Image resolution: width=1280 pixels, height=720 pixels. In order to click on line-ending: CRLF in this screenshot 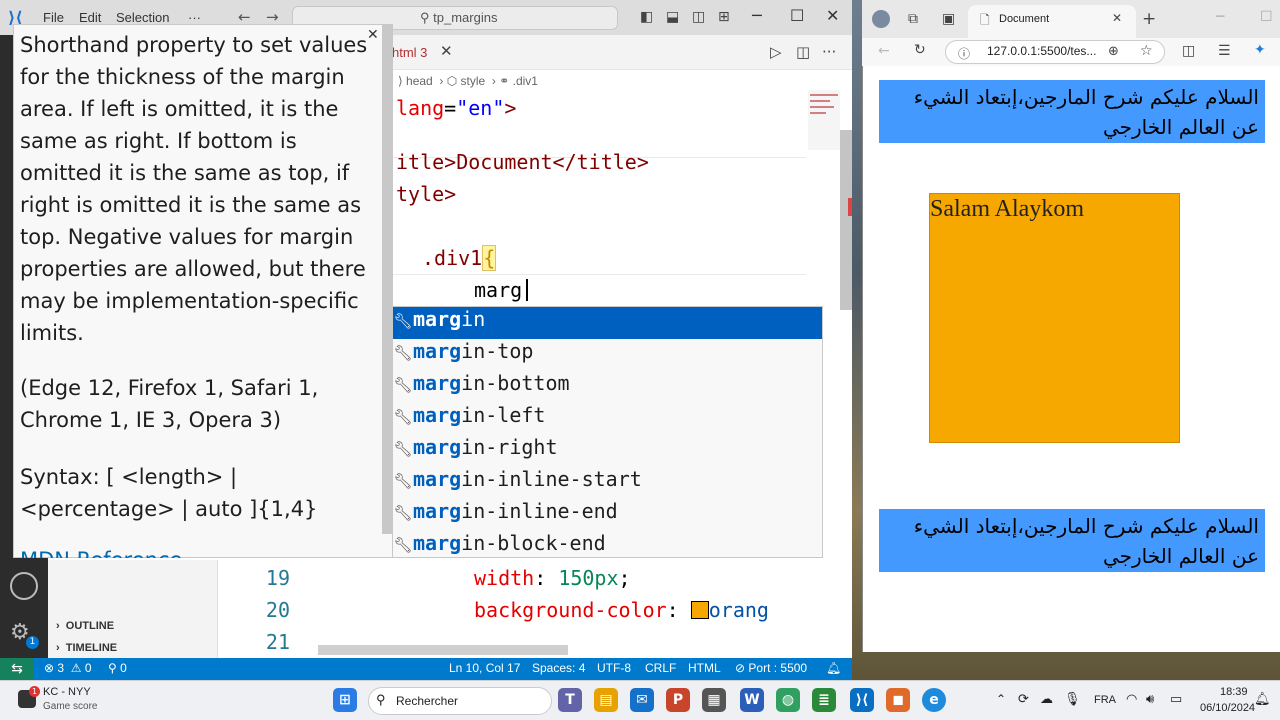, I will do `click(660, 668)`.